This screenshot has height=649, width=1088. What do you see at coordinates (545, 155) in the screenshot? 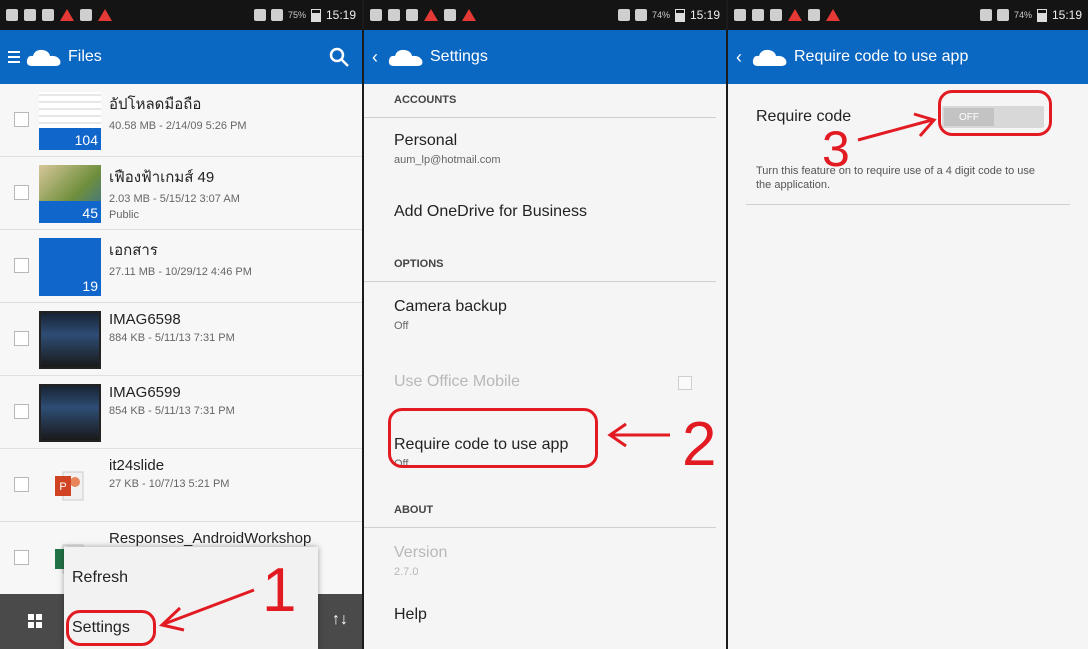
I see `setting-personal-account: Personal aum_lp@hotmail.com` at bounding box center [545, 155].